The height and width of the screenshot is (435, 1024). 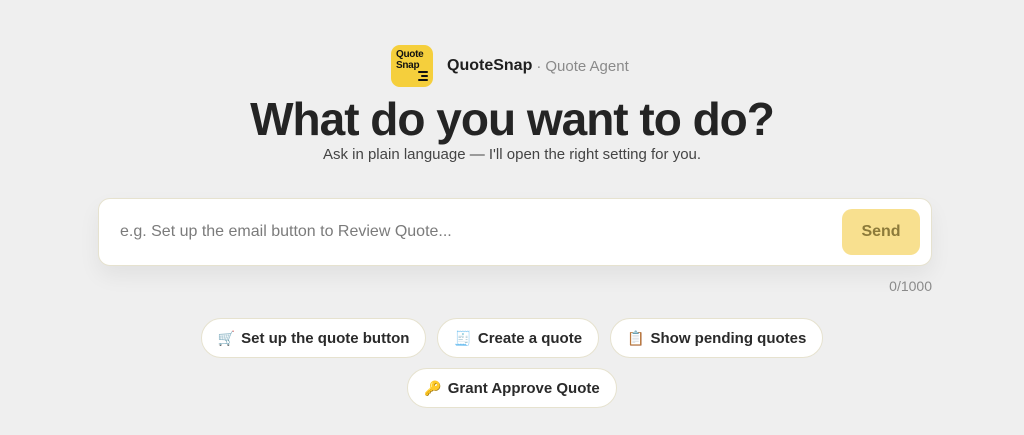 I want to click on clipboard-icon: 📋, so click(x=636, y=337).